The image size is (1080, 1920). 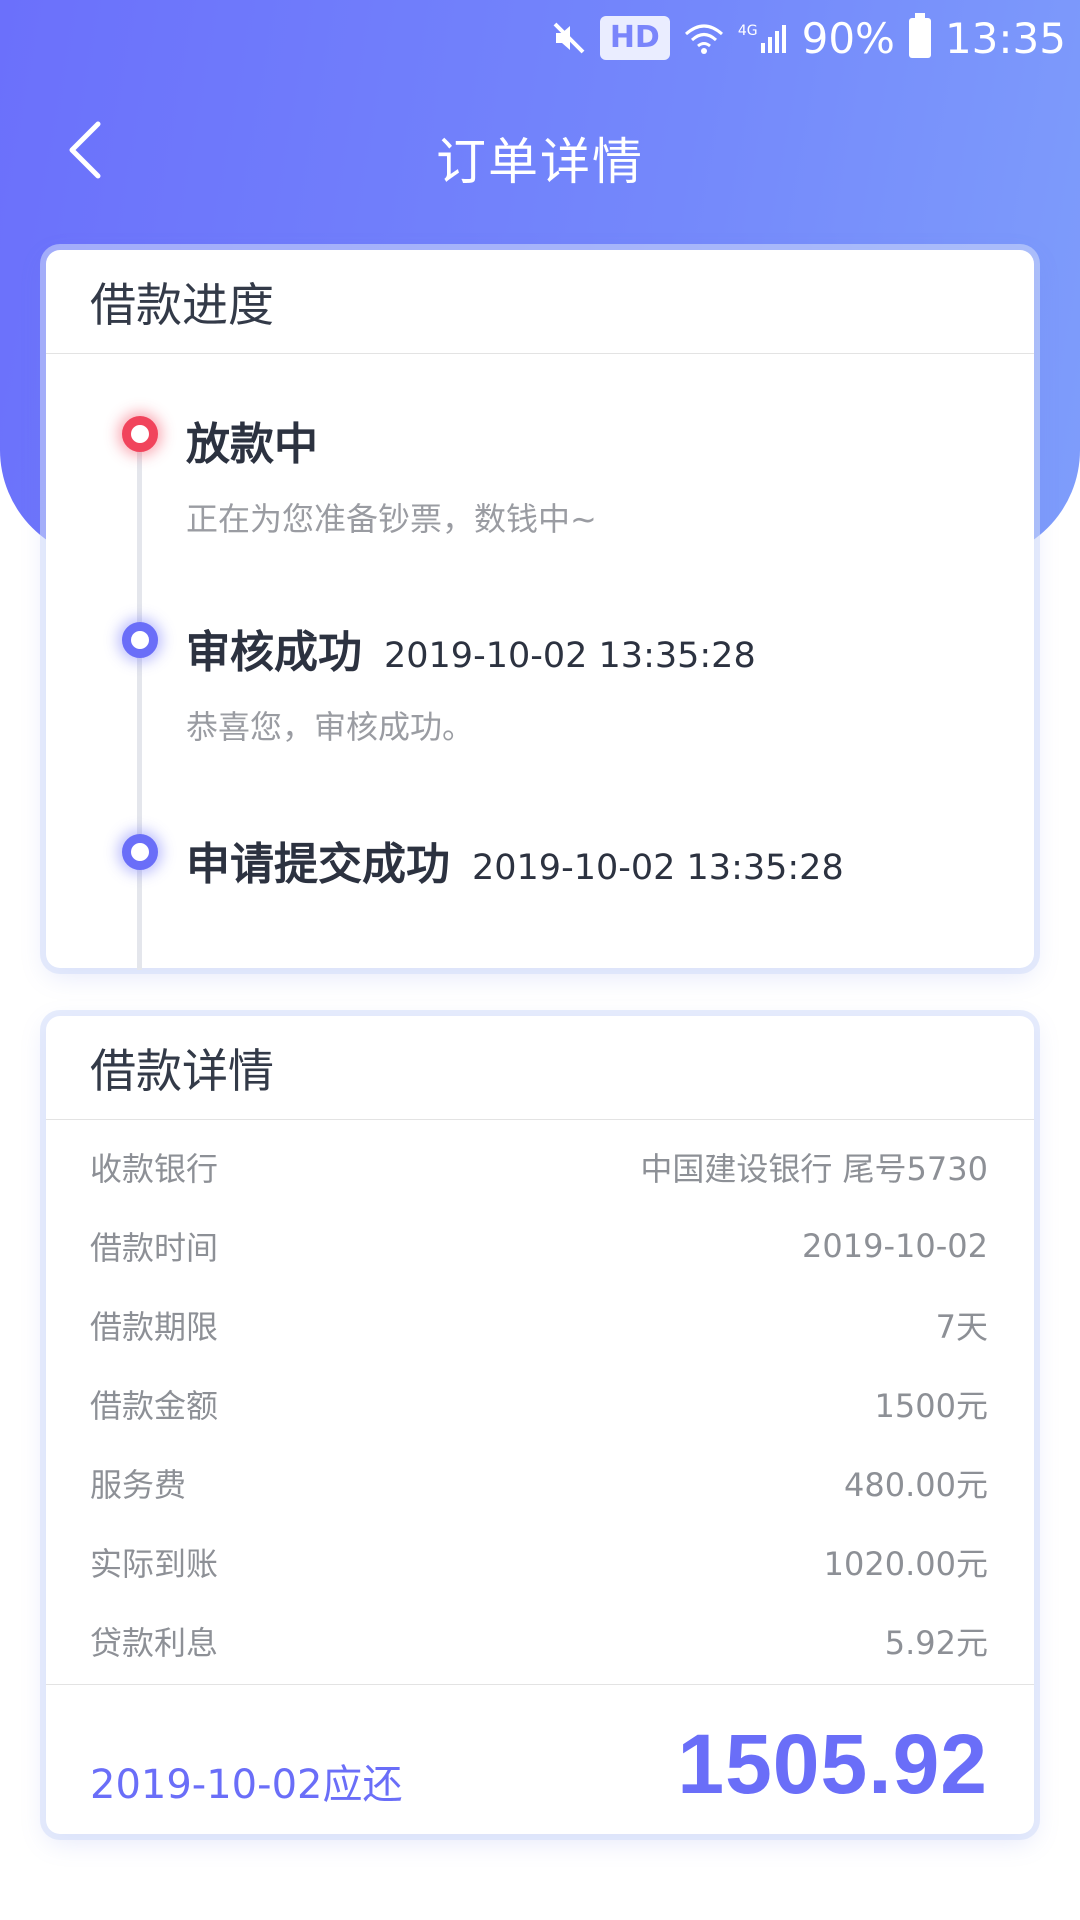 I want to click on battery-icon, so click(x=919, y=35).